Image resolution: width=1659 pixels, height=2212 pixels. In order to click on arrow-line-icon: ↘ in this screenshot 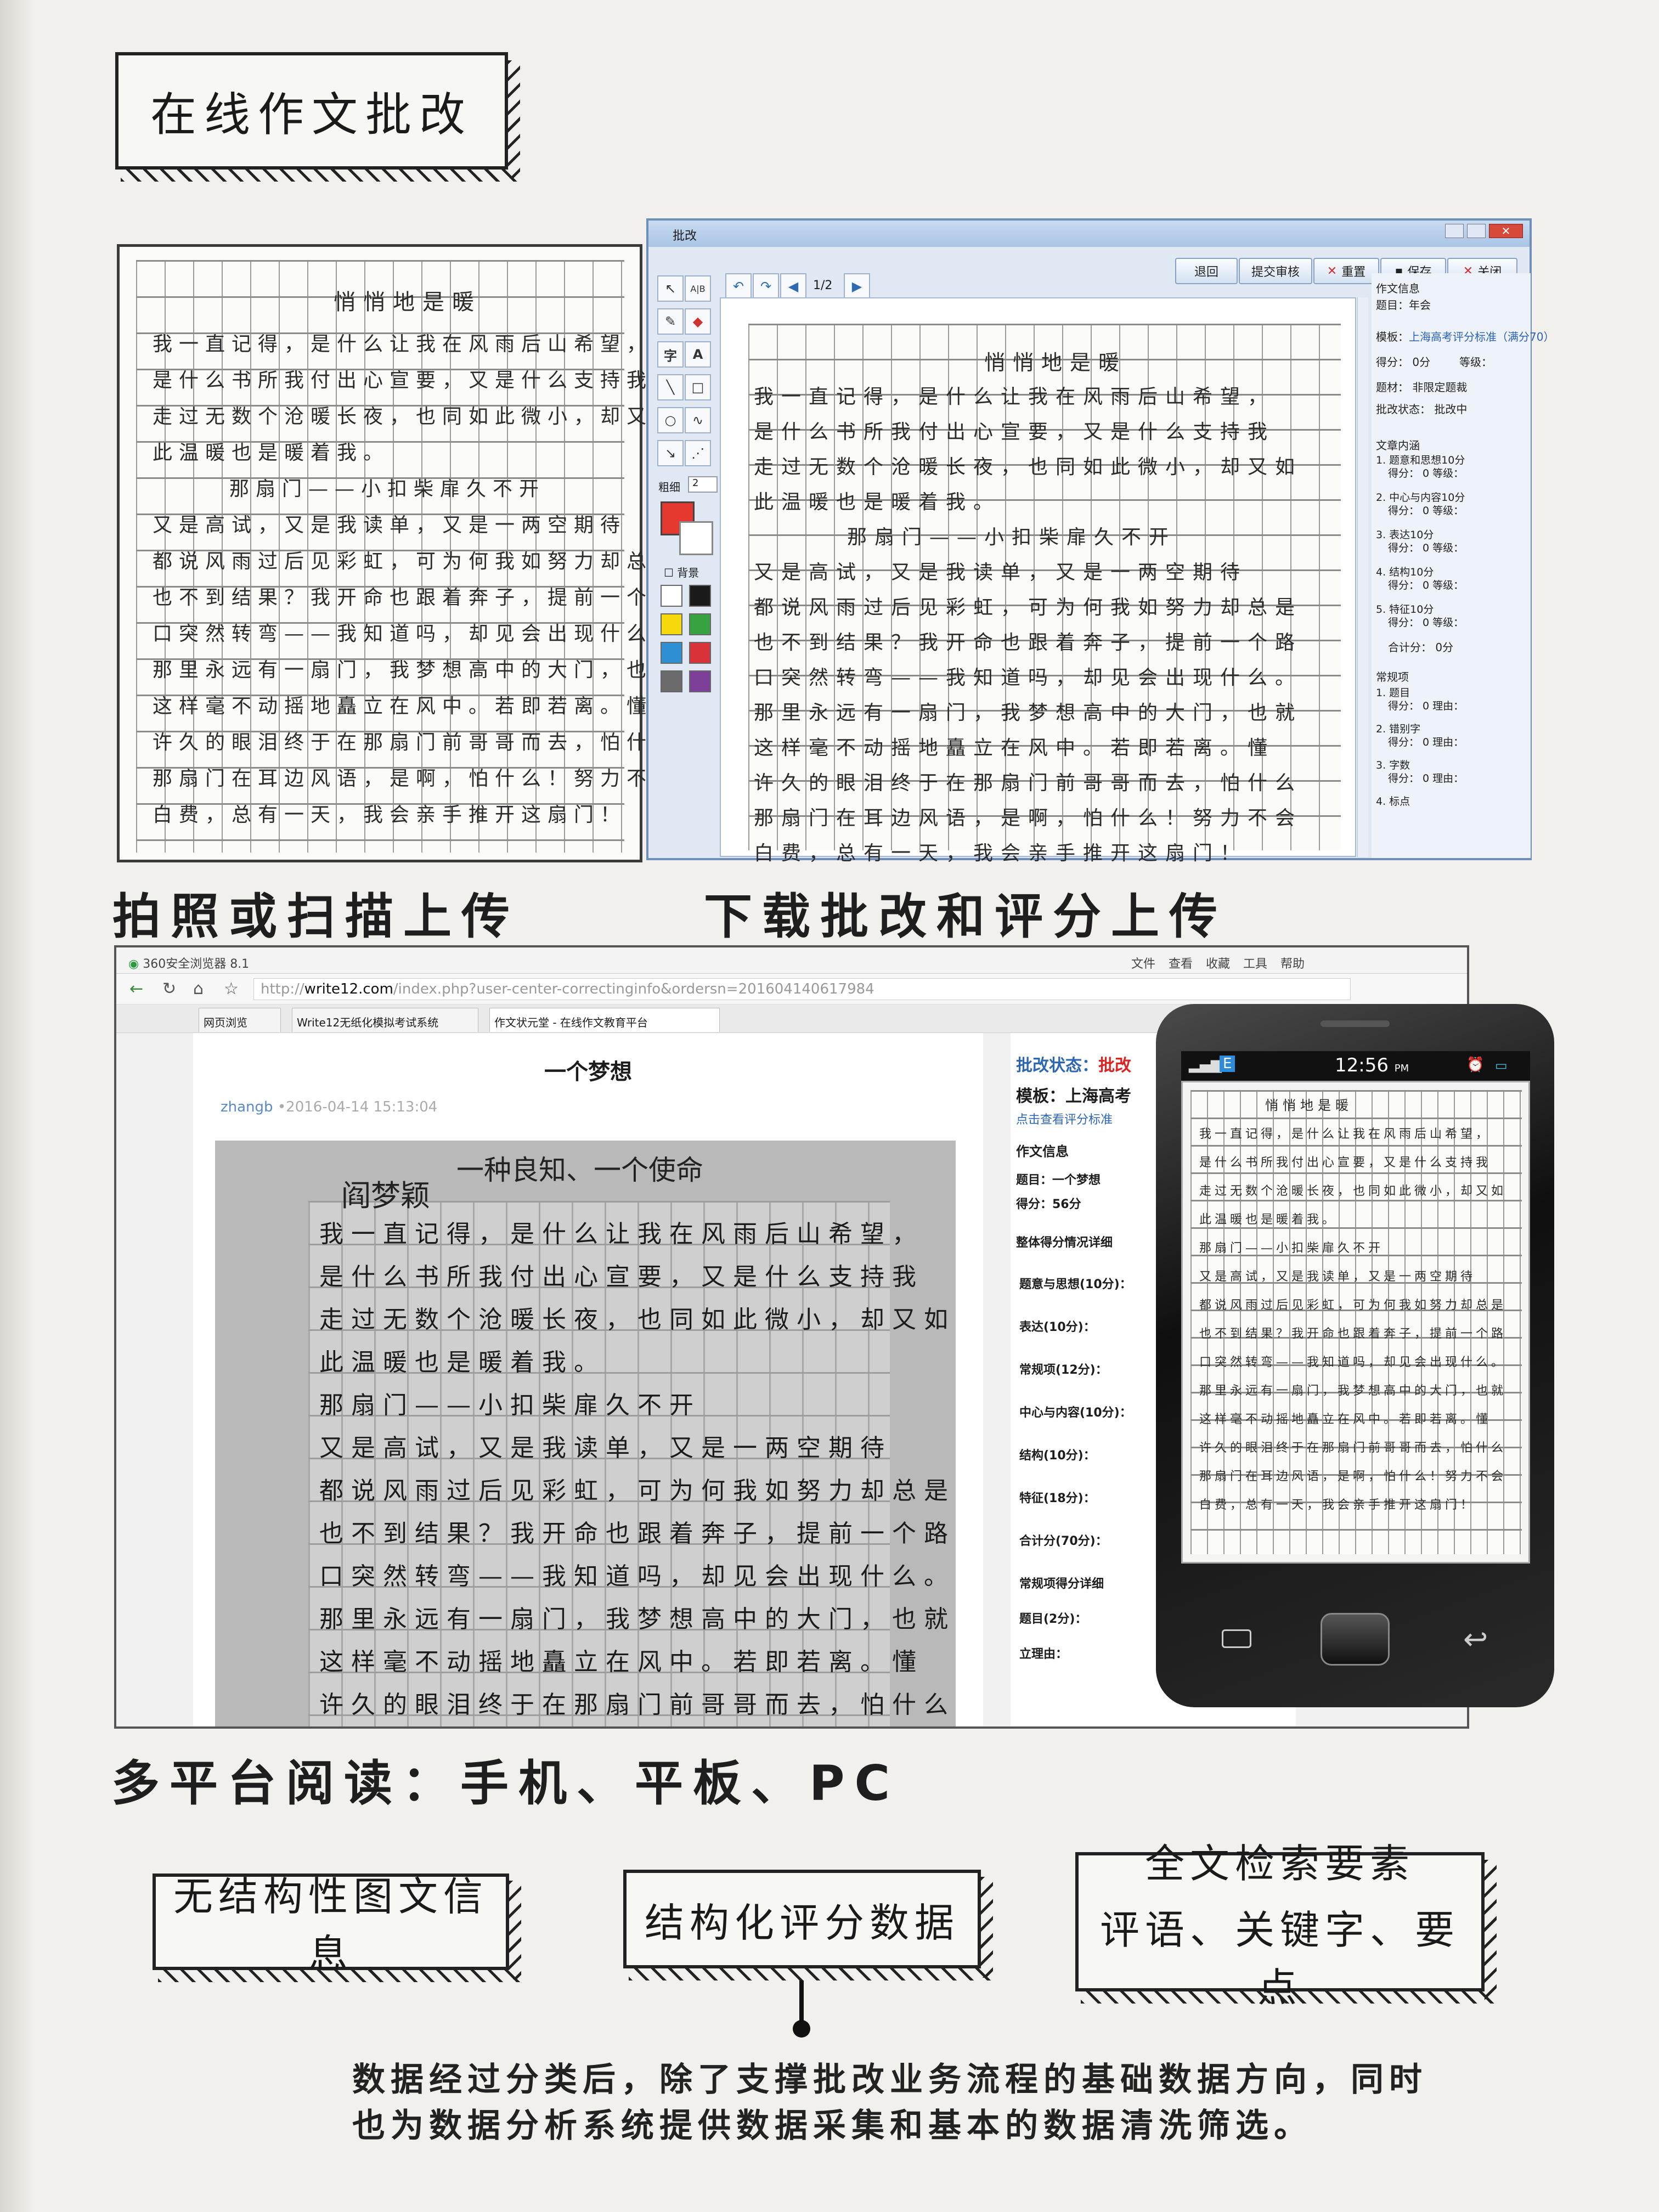, I will do `click(670, 453)`.